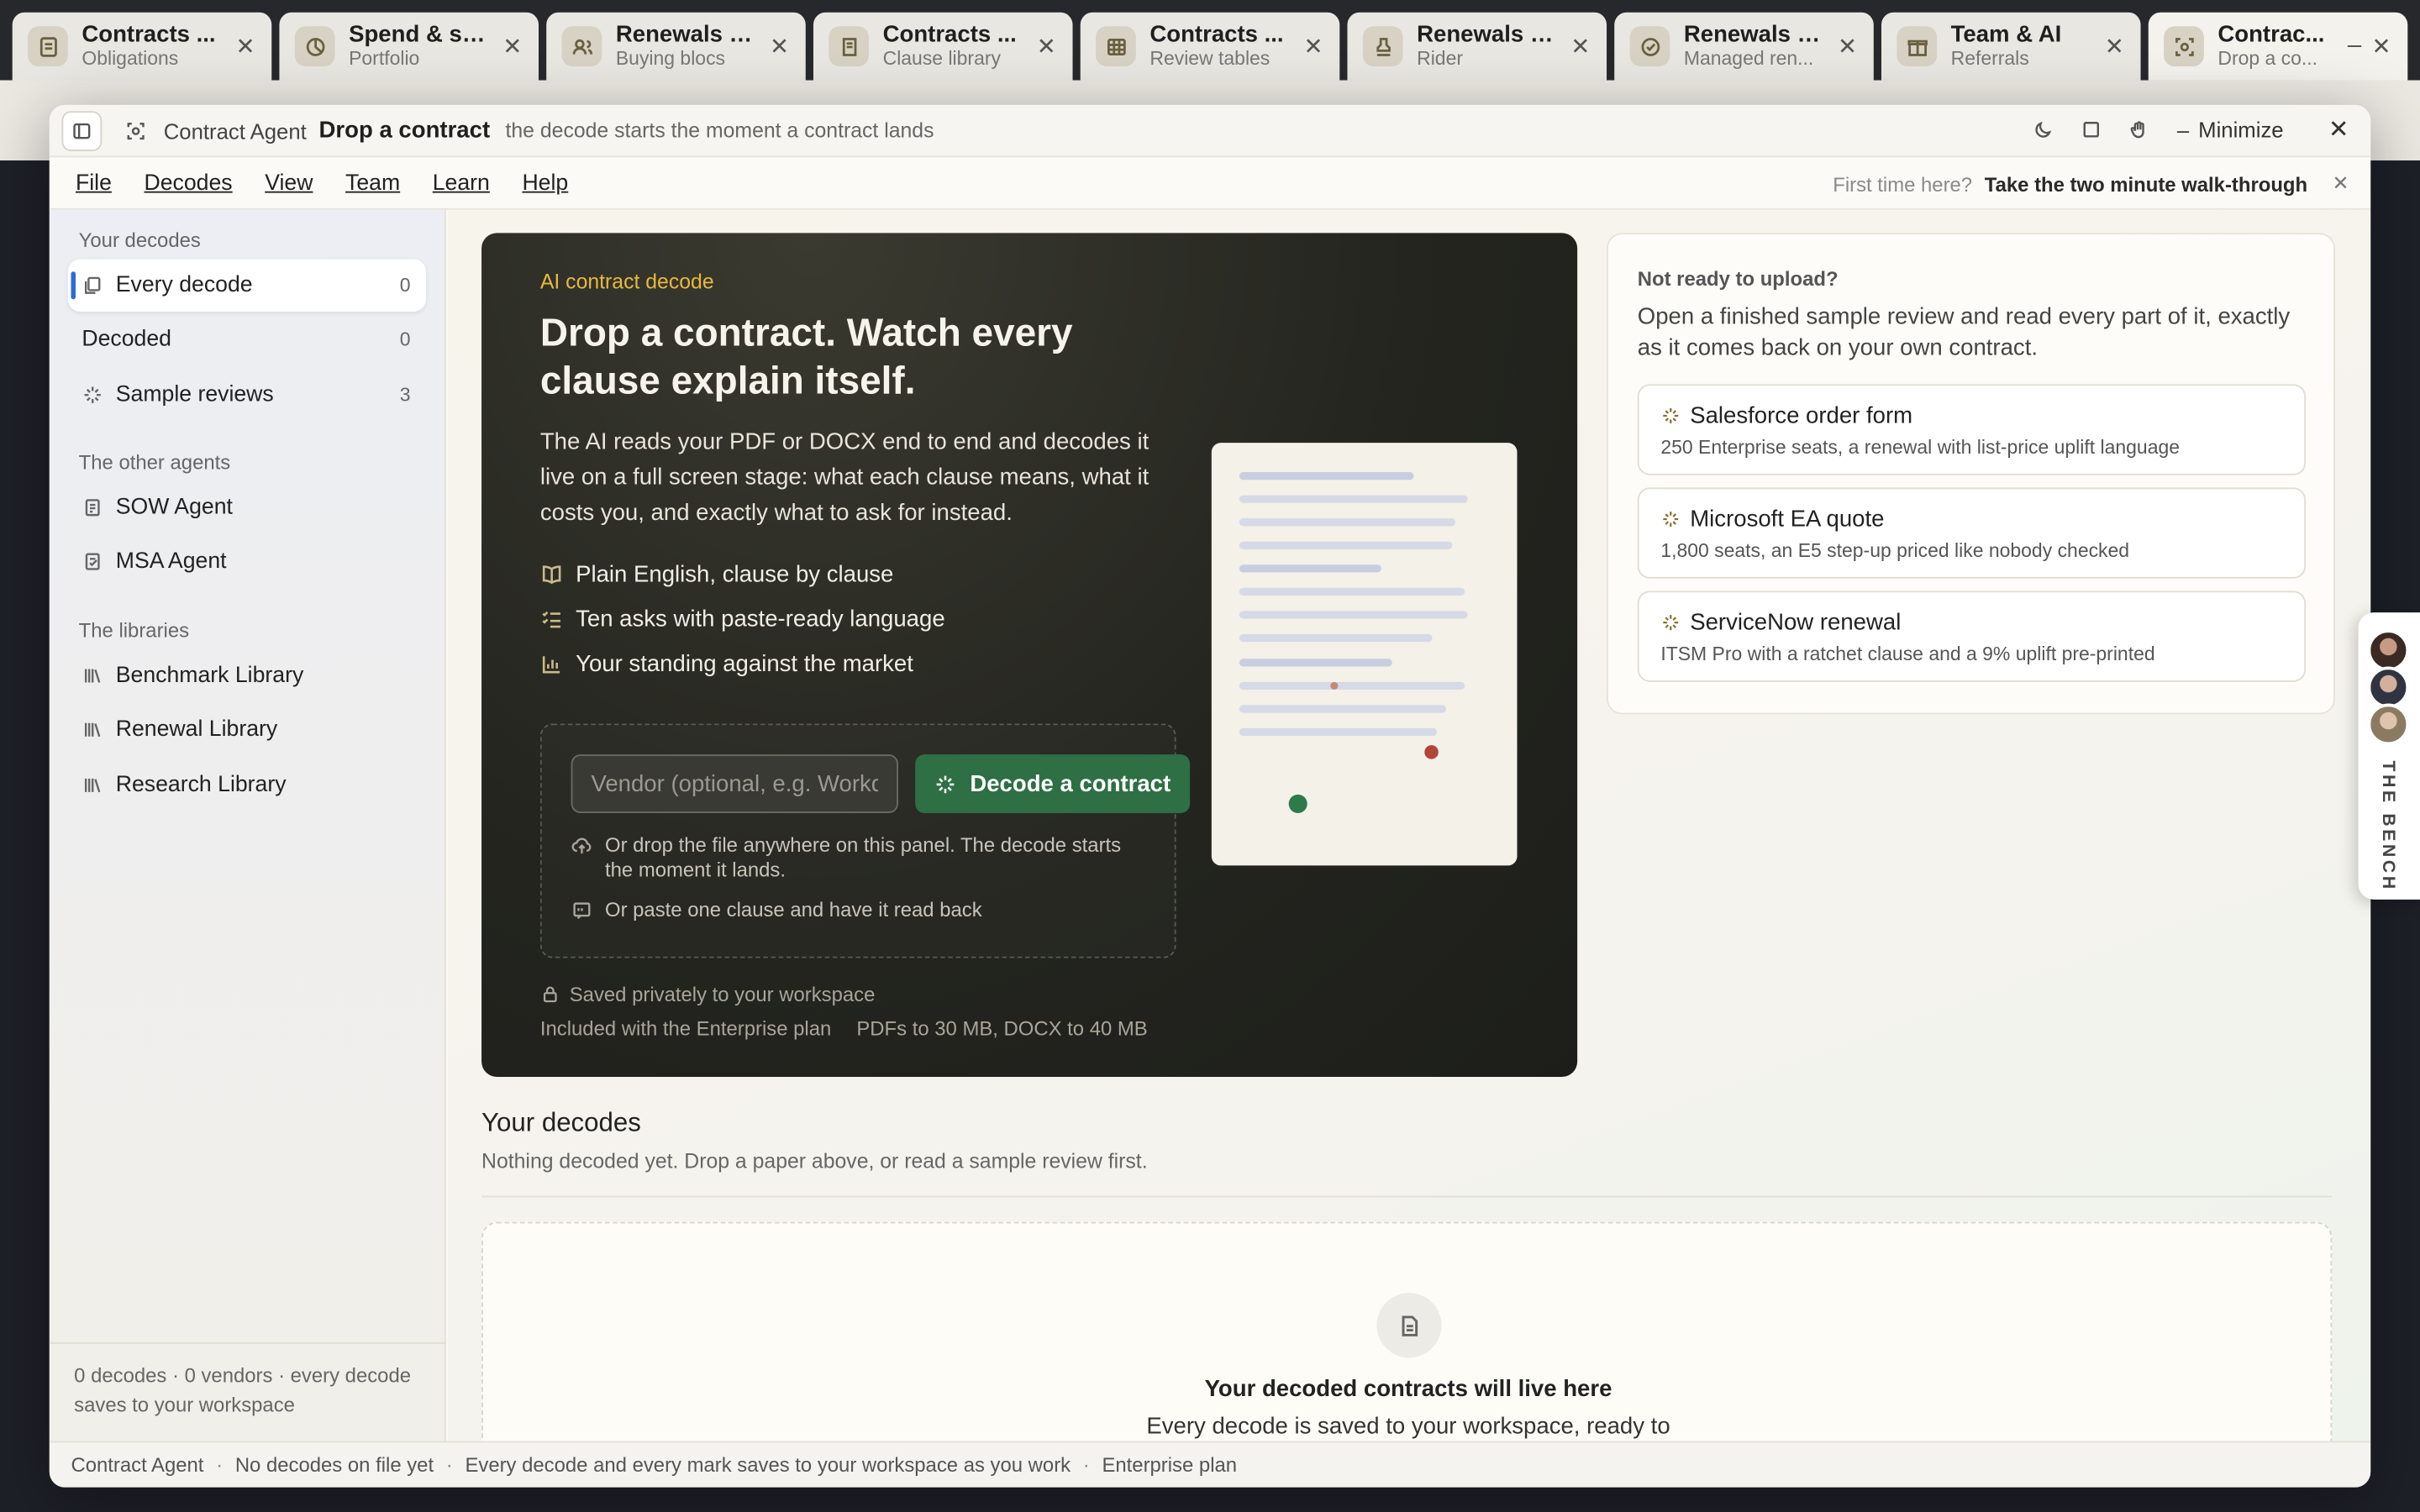  What do you see at coordinates (94, 183) in the screenshot?
I see `menu-file: File` at bounding box center [94, 183].